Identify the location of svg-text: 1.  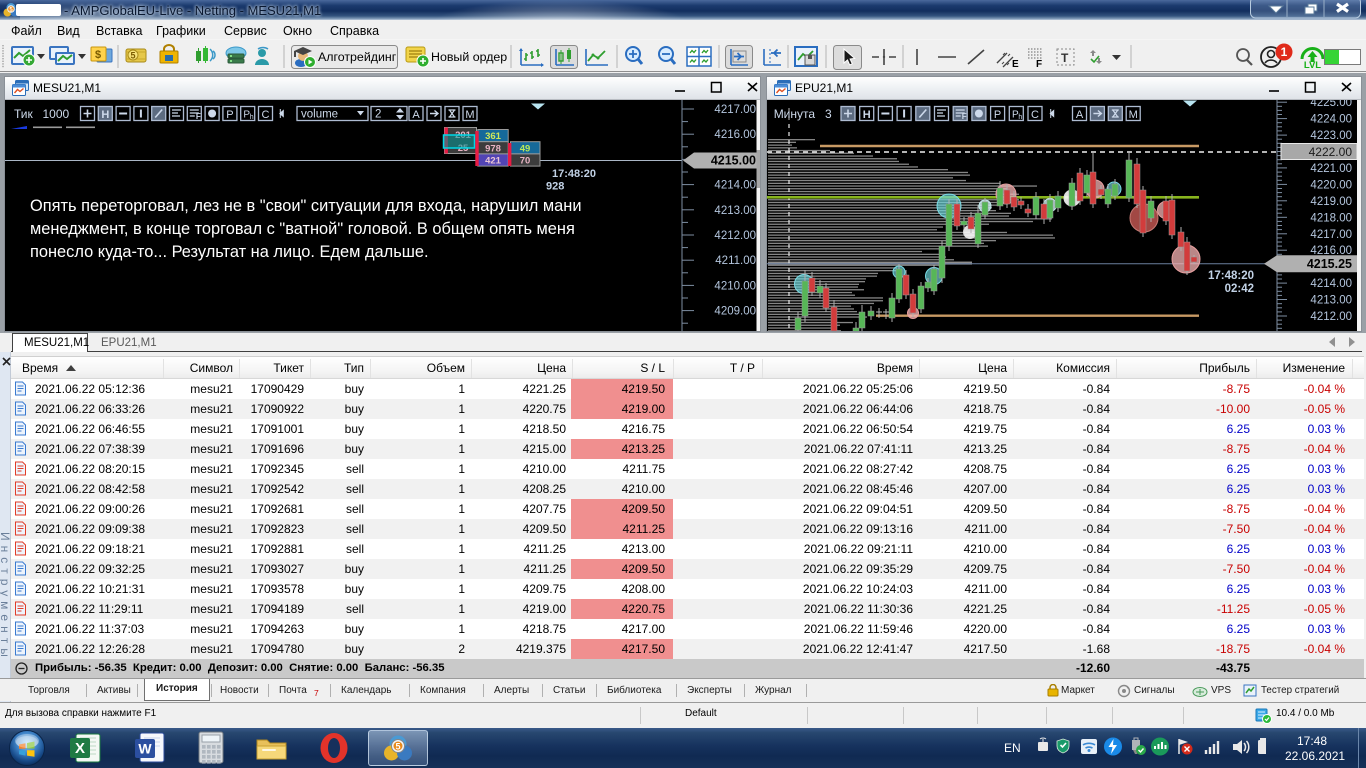
(1284, 52).